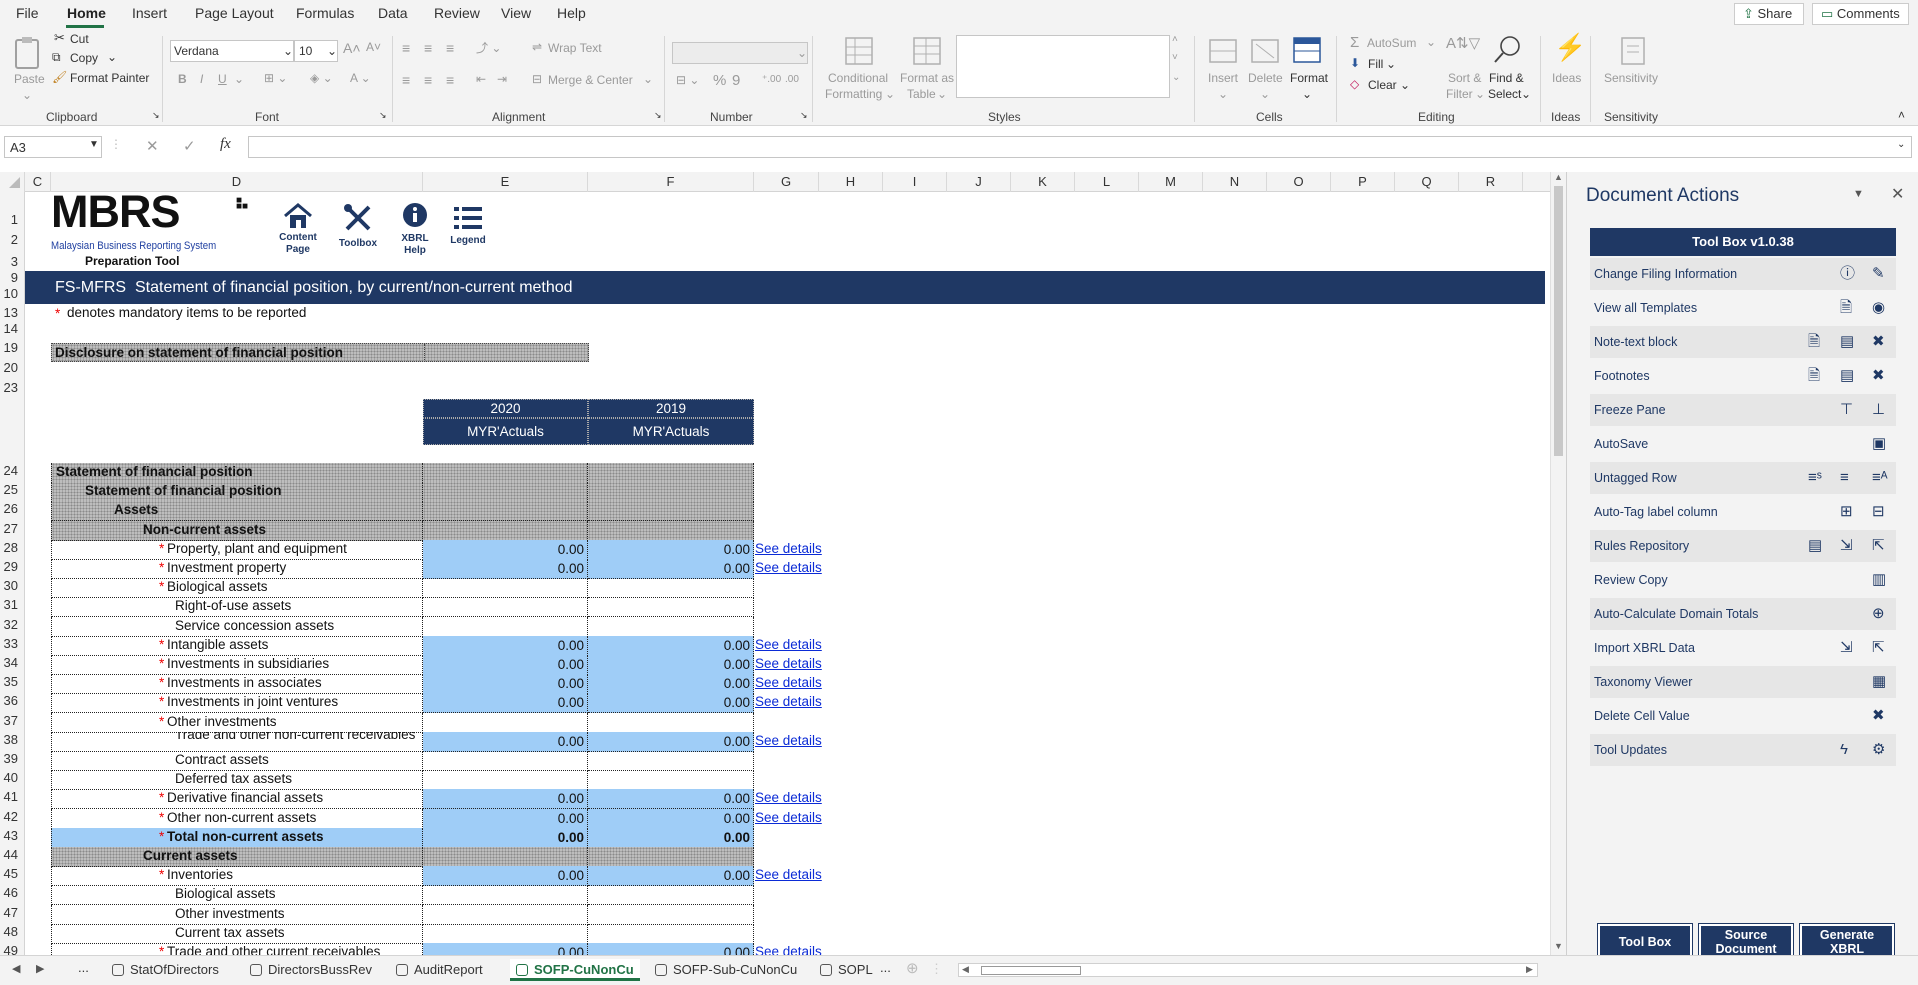 This screenshot has width=1918, height=985. I want to click on add-sheet-icon: ⊕, so click(912, 968).